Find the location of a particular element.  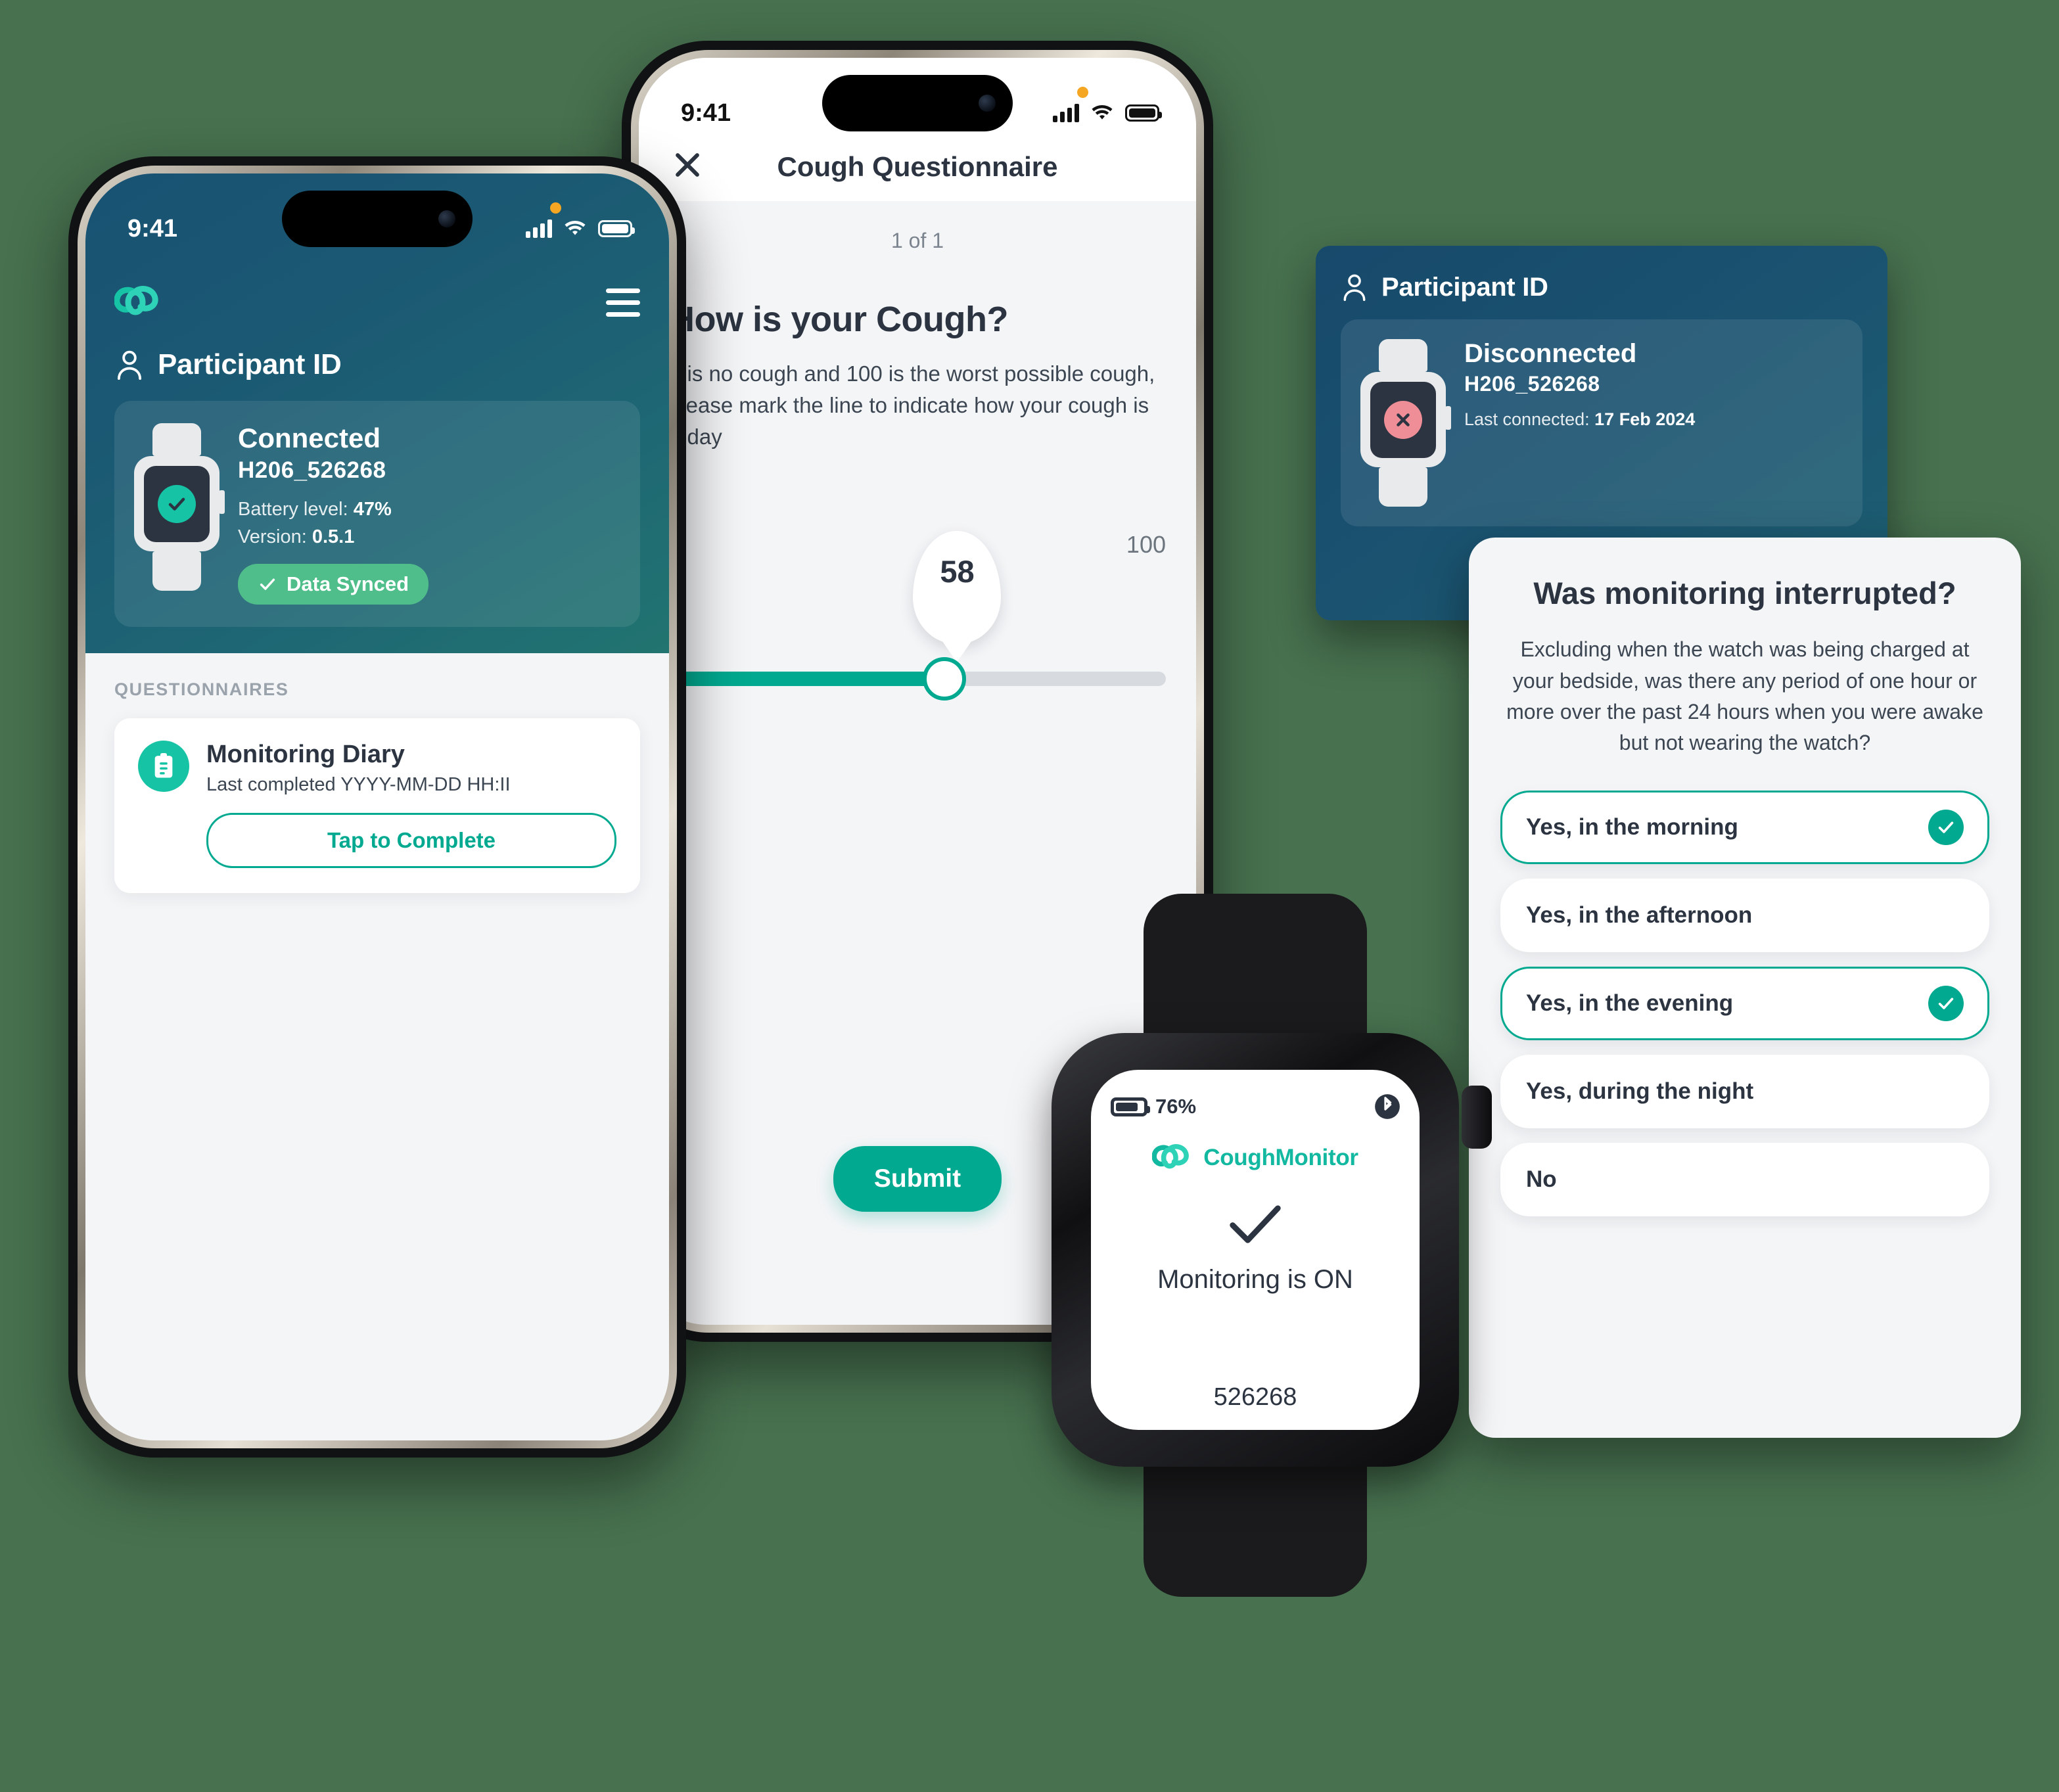

status-badge-data-synced: Data Synced is located at coordinates (333, 584).